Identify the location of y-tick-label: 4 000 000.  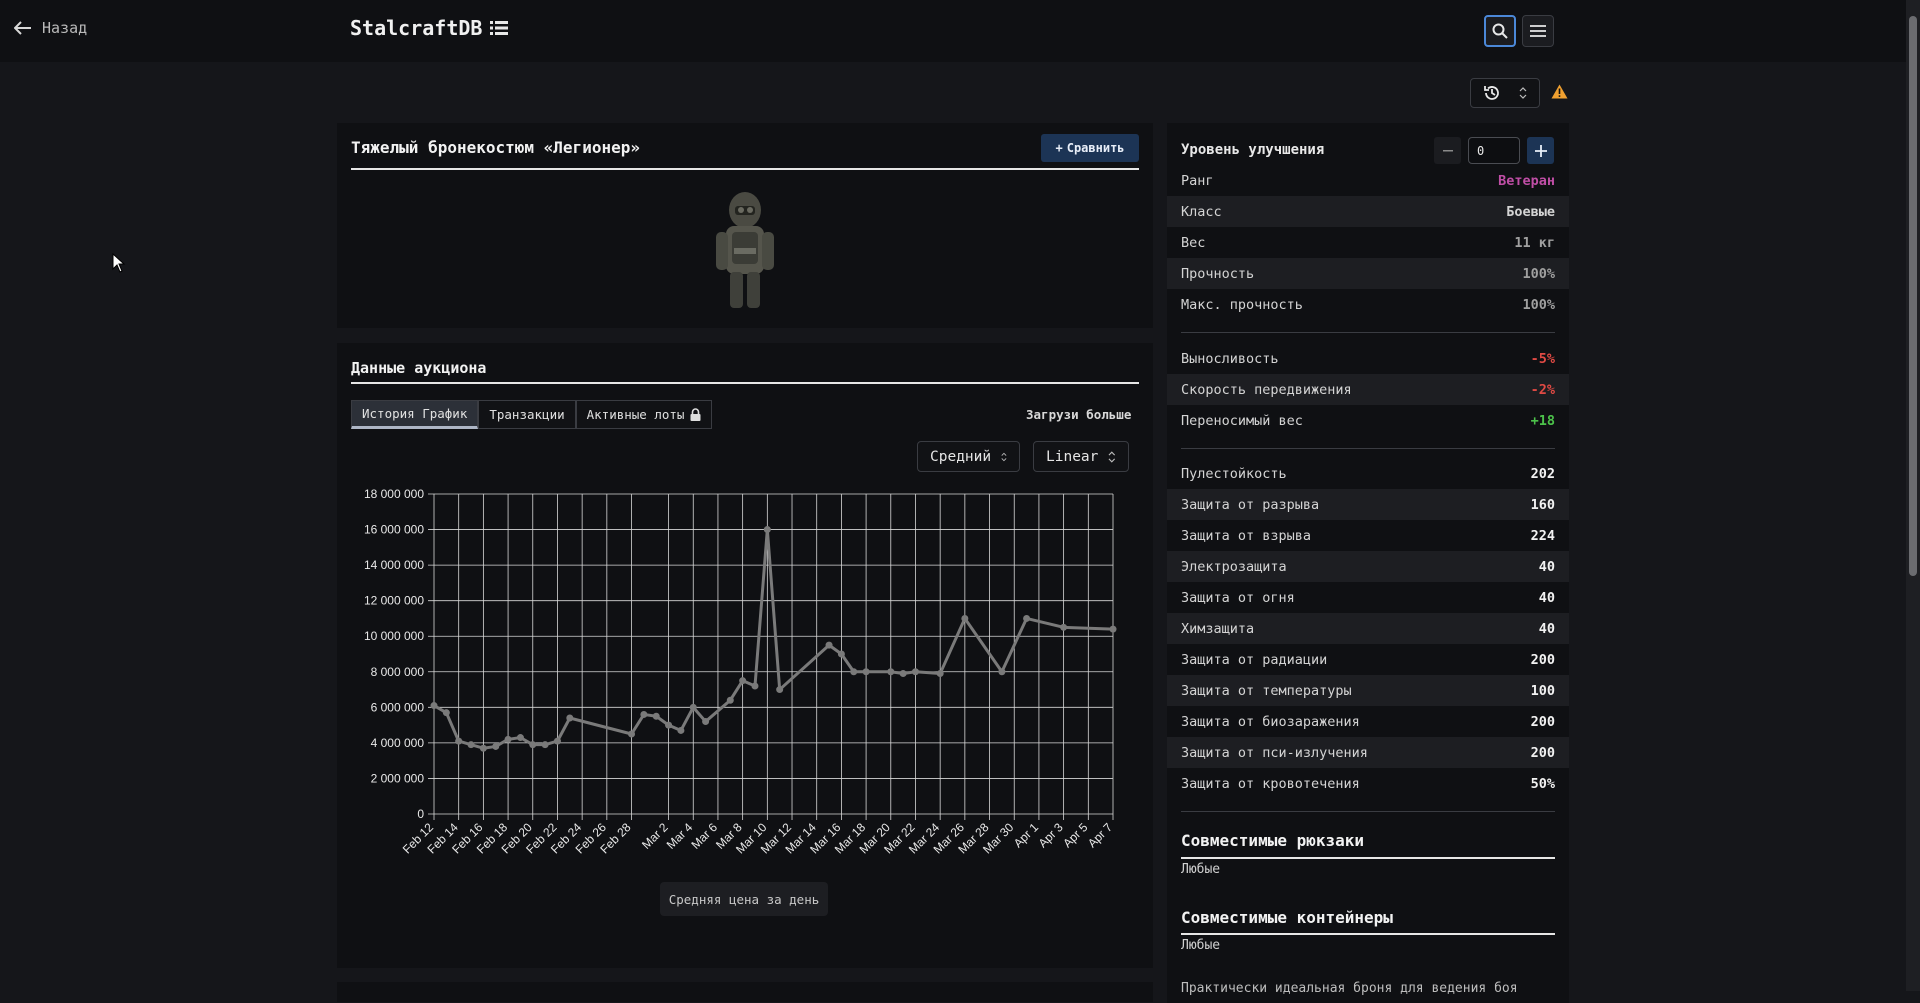
(398, 743).